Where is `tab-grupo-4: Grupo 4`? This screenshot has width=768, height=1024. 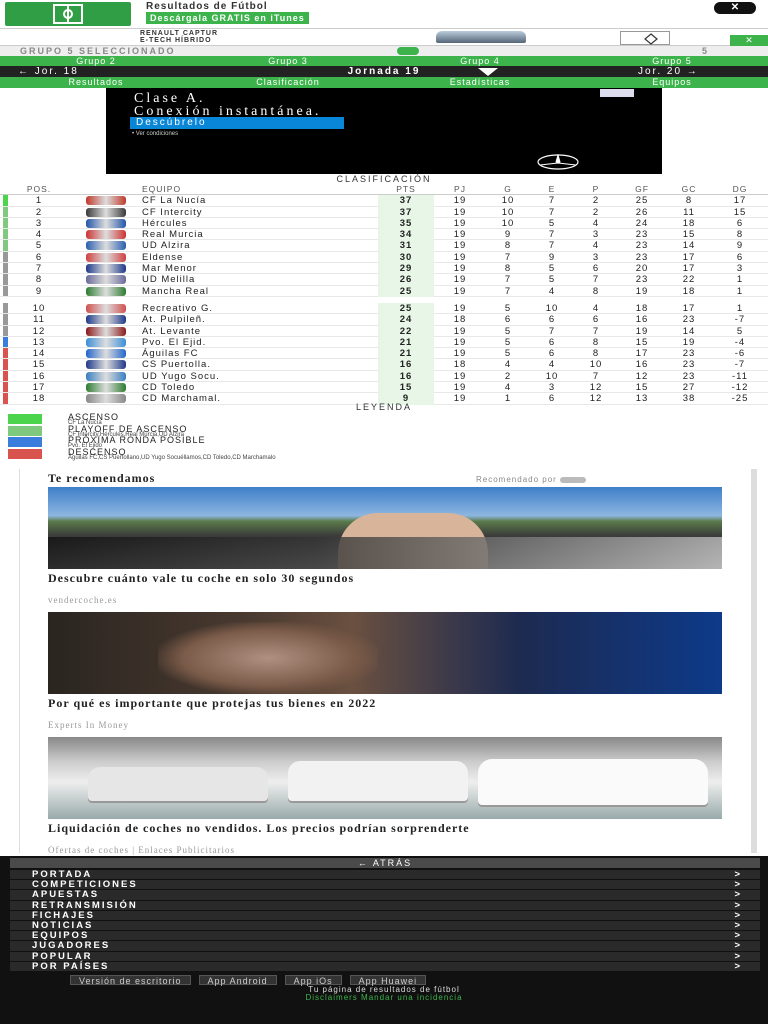 tab-grupo-4: Grupo 4 is located at coordinates (480, 61).